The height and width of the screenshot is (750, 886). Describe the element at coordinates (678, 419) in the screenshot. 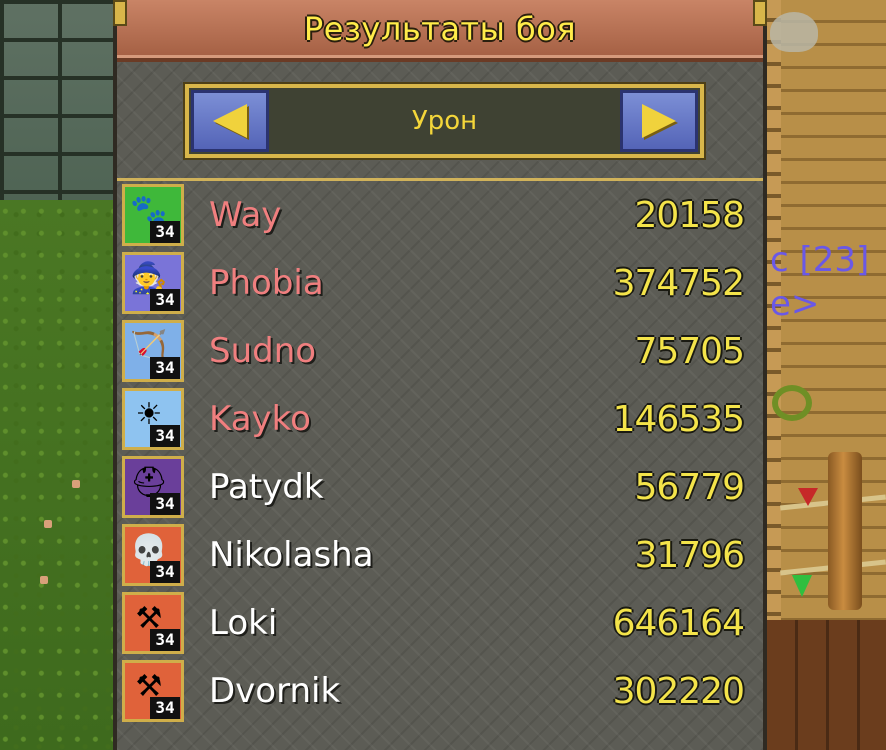

I see `damage-value: 146535` at that location.